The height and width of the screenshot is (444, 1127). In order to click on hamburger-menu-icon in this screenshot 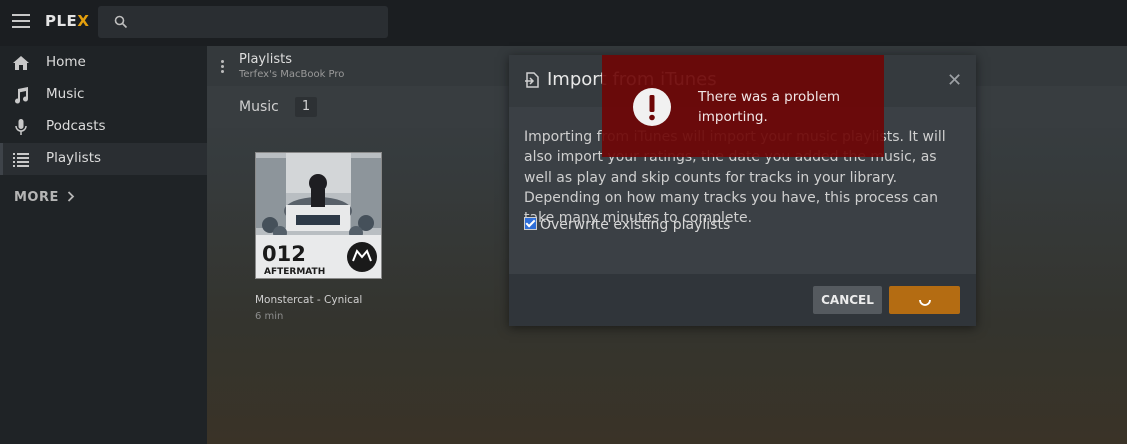, I will do `click(21, 21)`.